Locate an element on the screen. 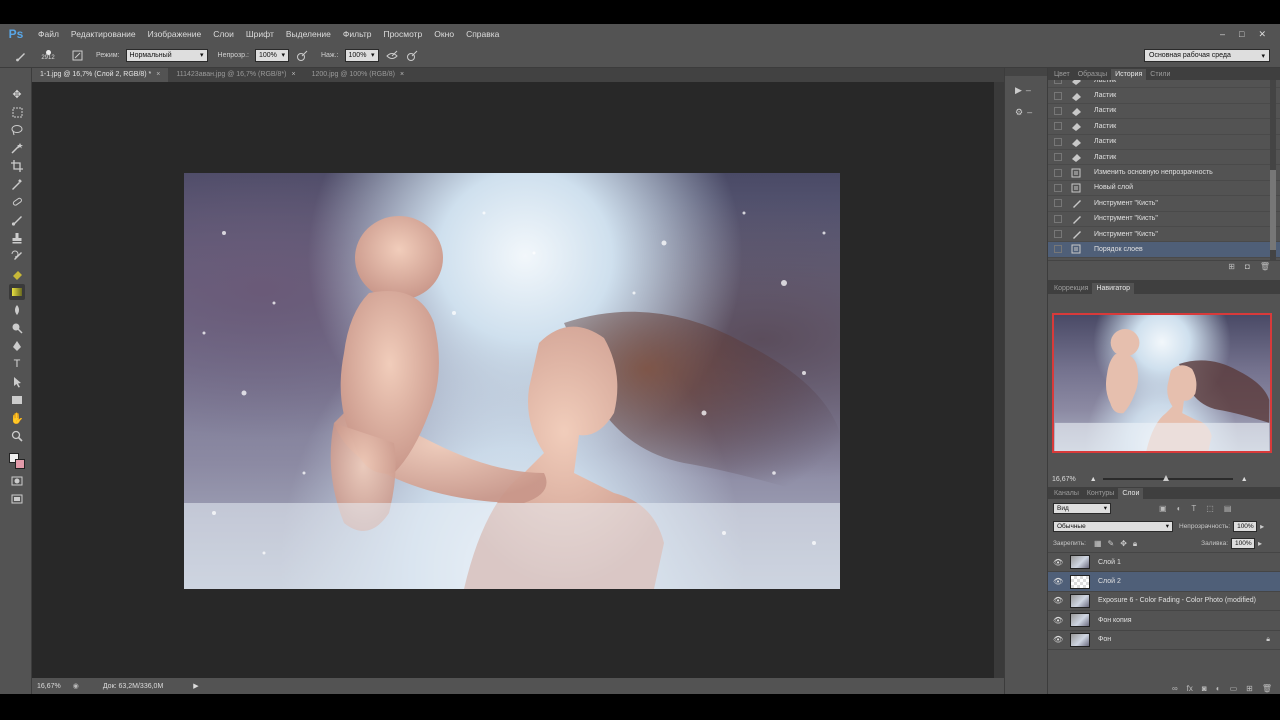 This screenshot has width=1280, height=720. filter-shape-icon: ⬚ is located at coordinates (1210, 508).